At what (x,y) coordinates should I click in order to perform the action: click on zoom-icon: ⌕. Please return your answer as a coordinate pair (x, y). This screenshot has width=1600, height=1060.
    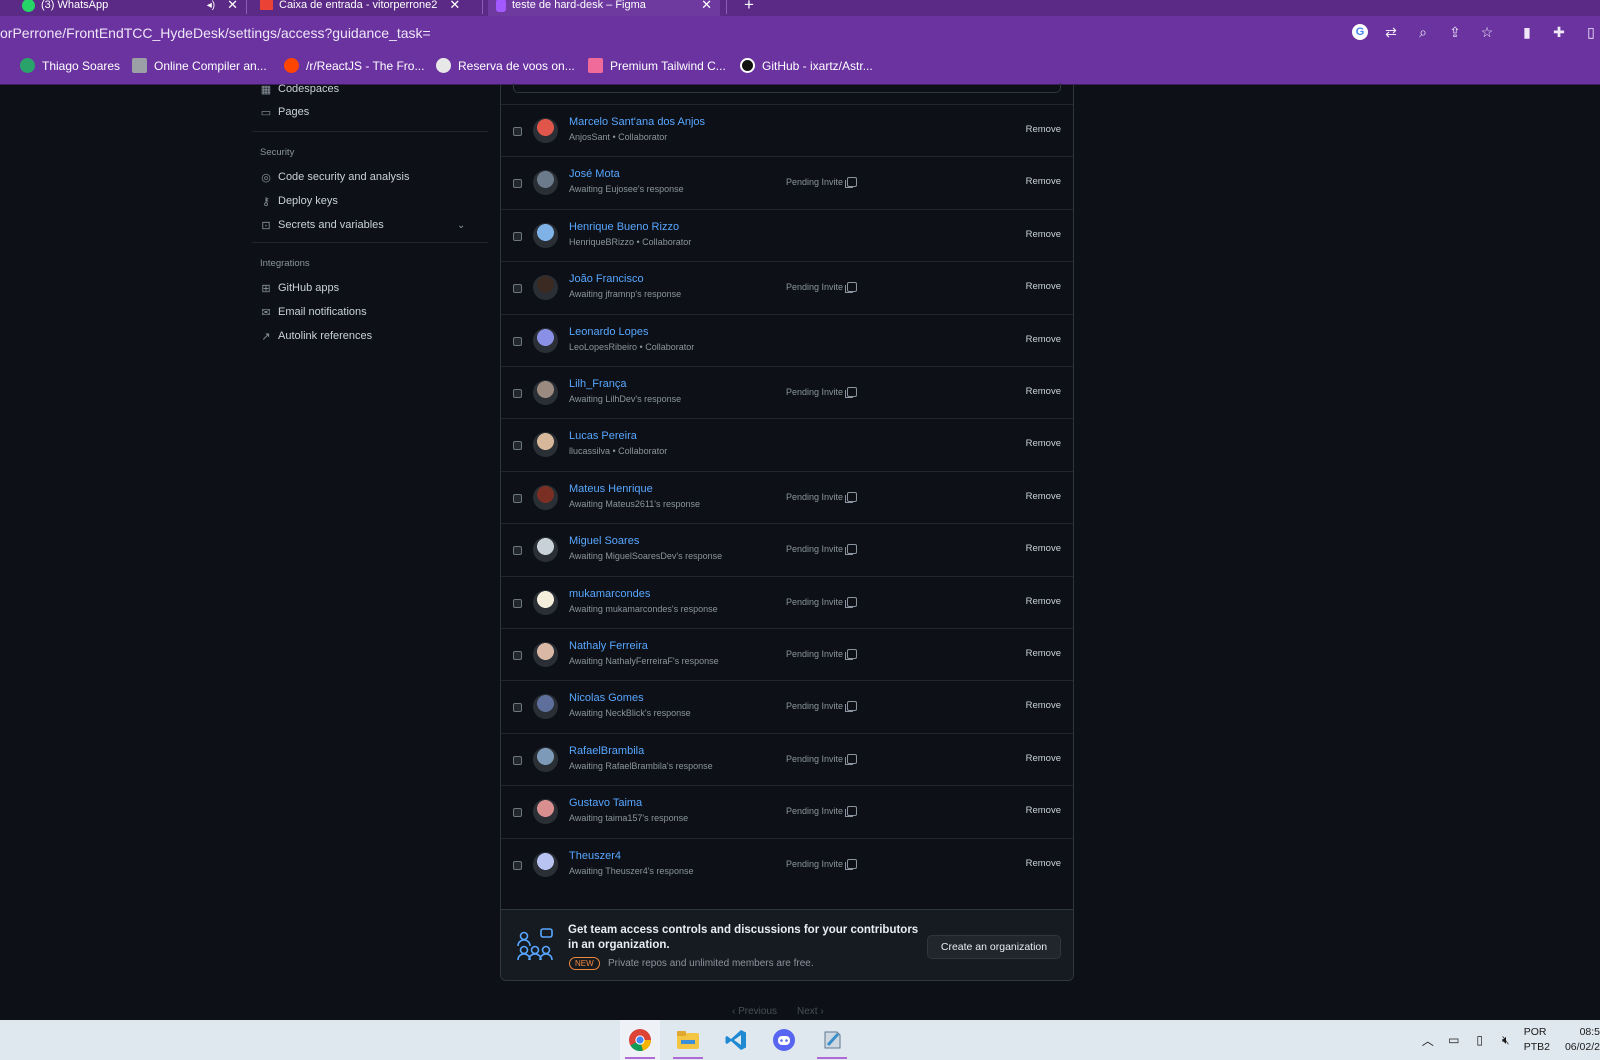
    Looking at the image, I should click on (1423, 32).